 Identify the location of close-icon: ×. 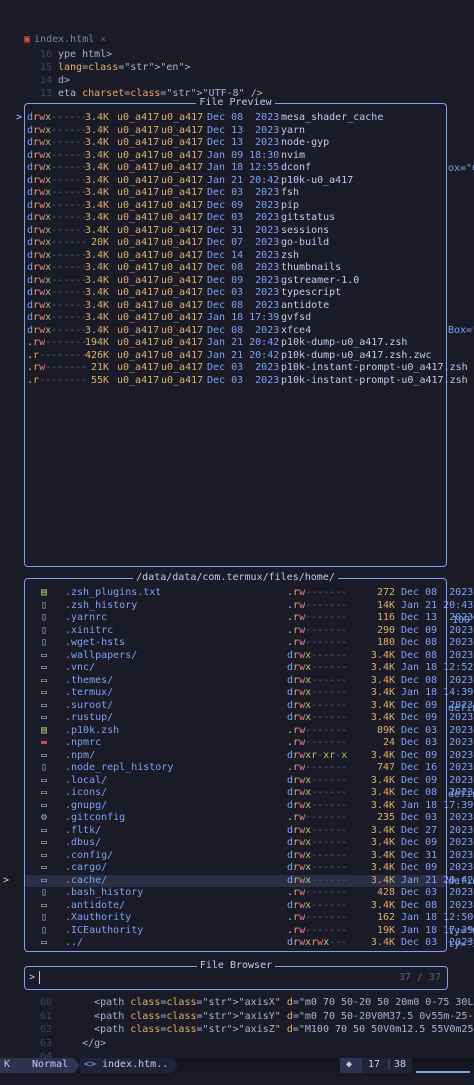
(103, 39).